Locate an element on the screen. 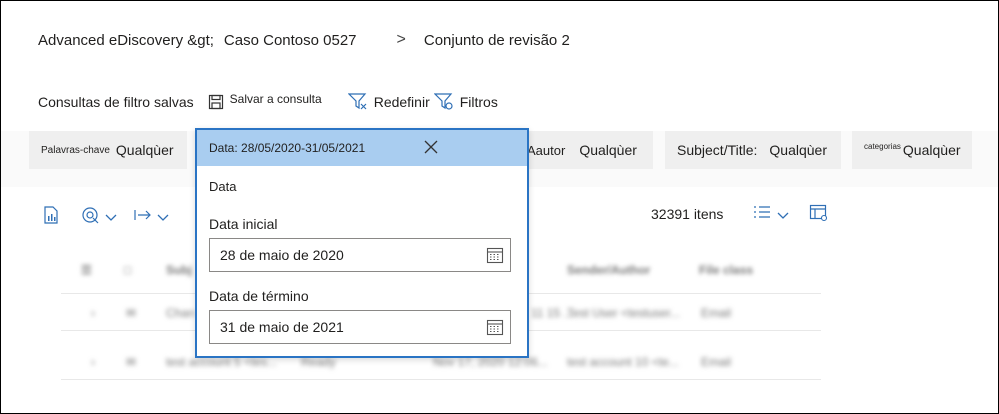  row-subject: Chan is located at coordinates (180, 313).